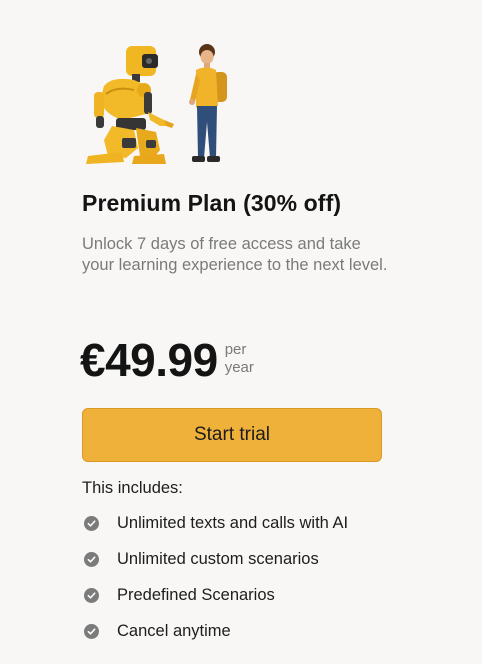  I want to click on price-row: €49.99 per year, so click(167, 361).